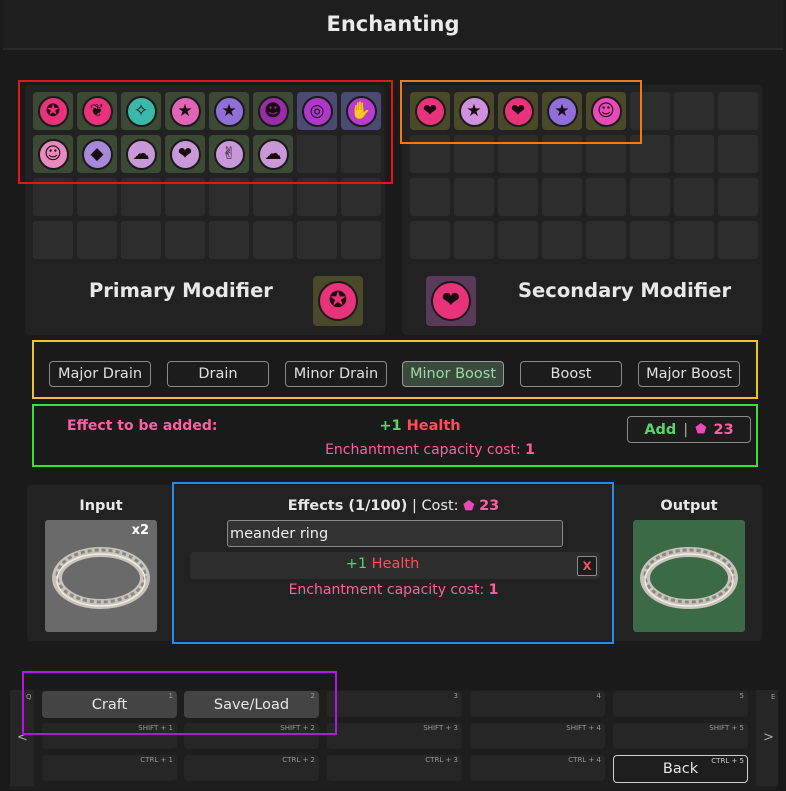 This screenshot has width=786, height=791. I want to click on ring-icon: ◎, so click(317, 111).